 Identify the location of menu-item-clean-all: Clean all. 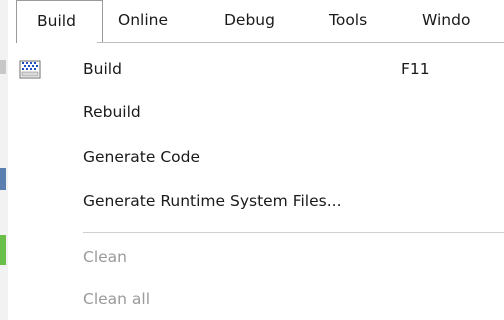
(256, 299).